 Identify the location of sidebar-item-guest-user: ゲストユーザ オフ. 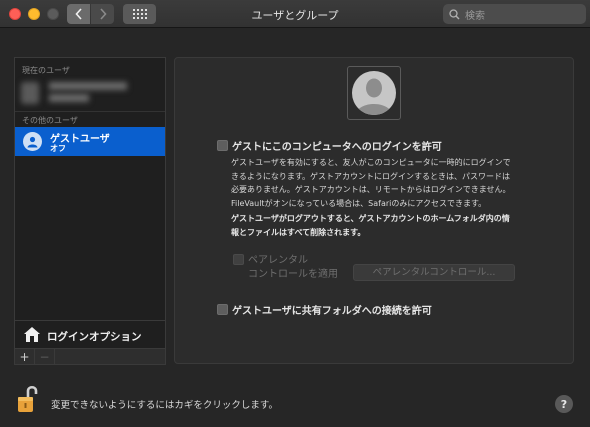
(90, 141).